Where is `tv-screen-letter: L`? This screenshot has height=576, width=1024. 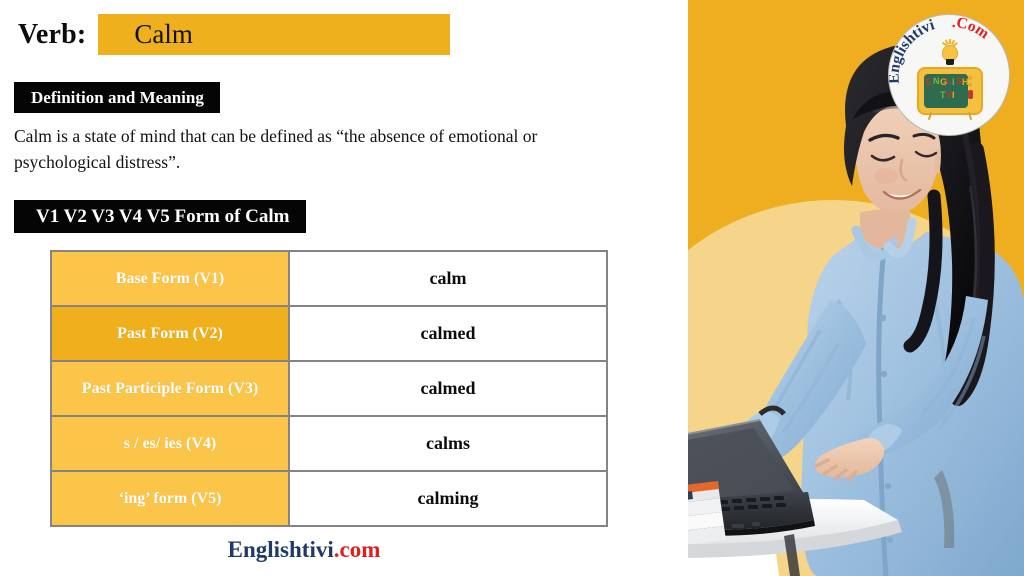
tv-screen-letter: L is located at coordinates (949, 81).